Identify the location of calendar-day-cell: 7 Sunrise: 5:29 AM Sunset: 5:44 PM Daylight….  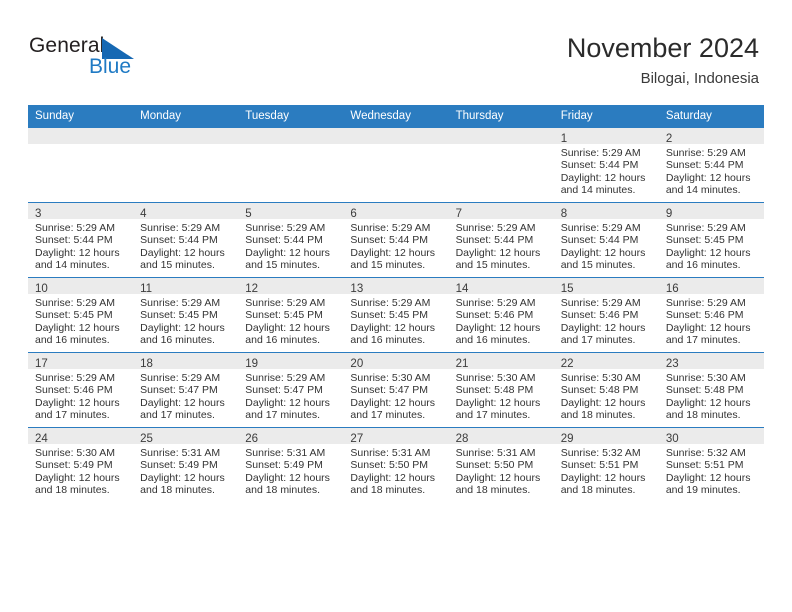
(501, 240).